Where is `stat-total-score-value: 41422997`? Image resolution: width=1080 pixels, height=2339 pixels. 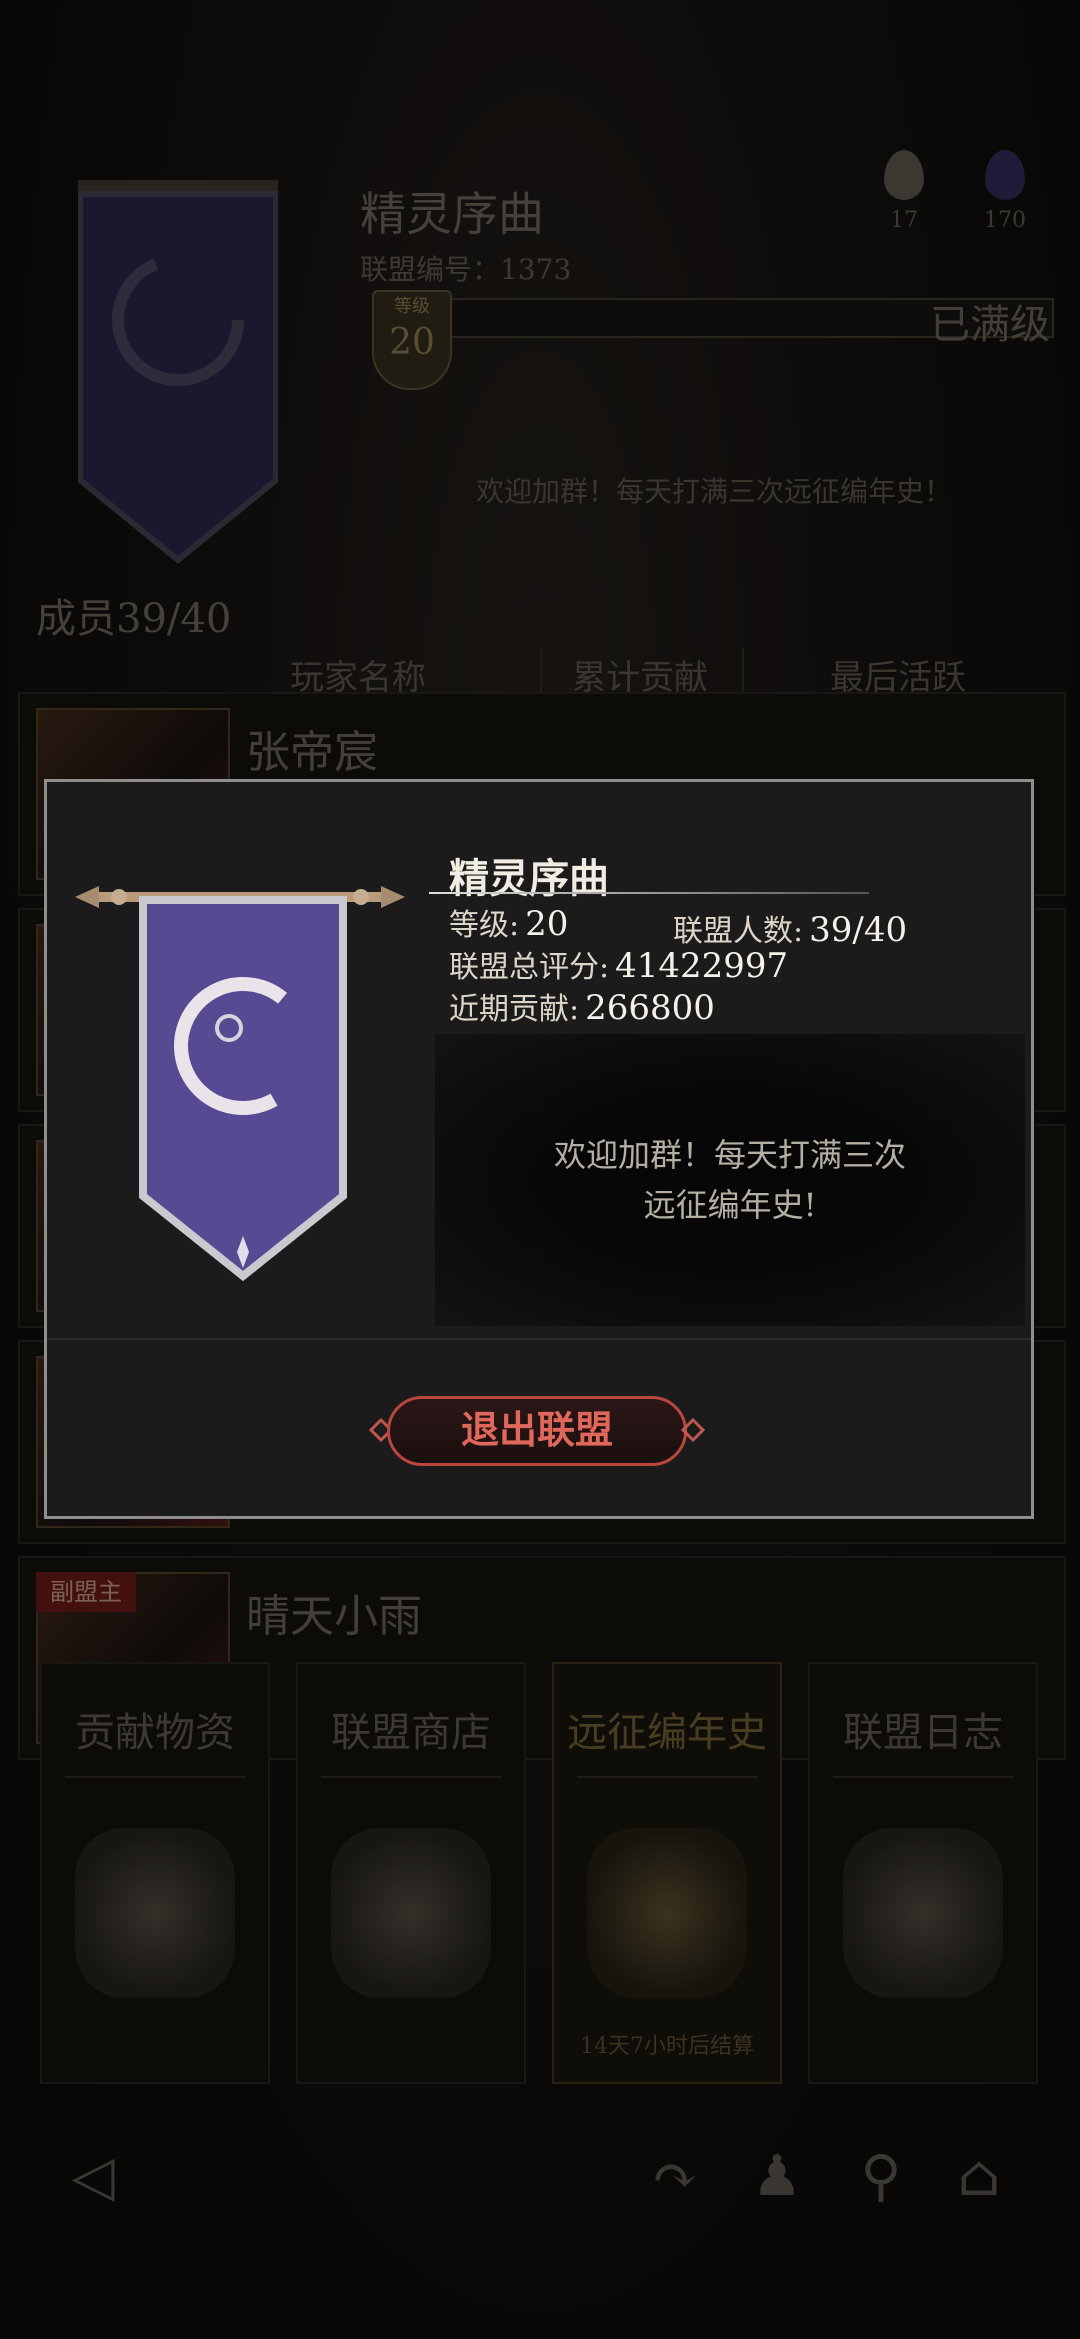 stat-total-score-value: 41422997 is located at coordinates (702, 966).